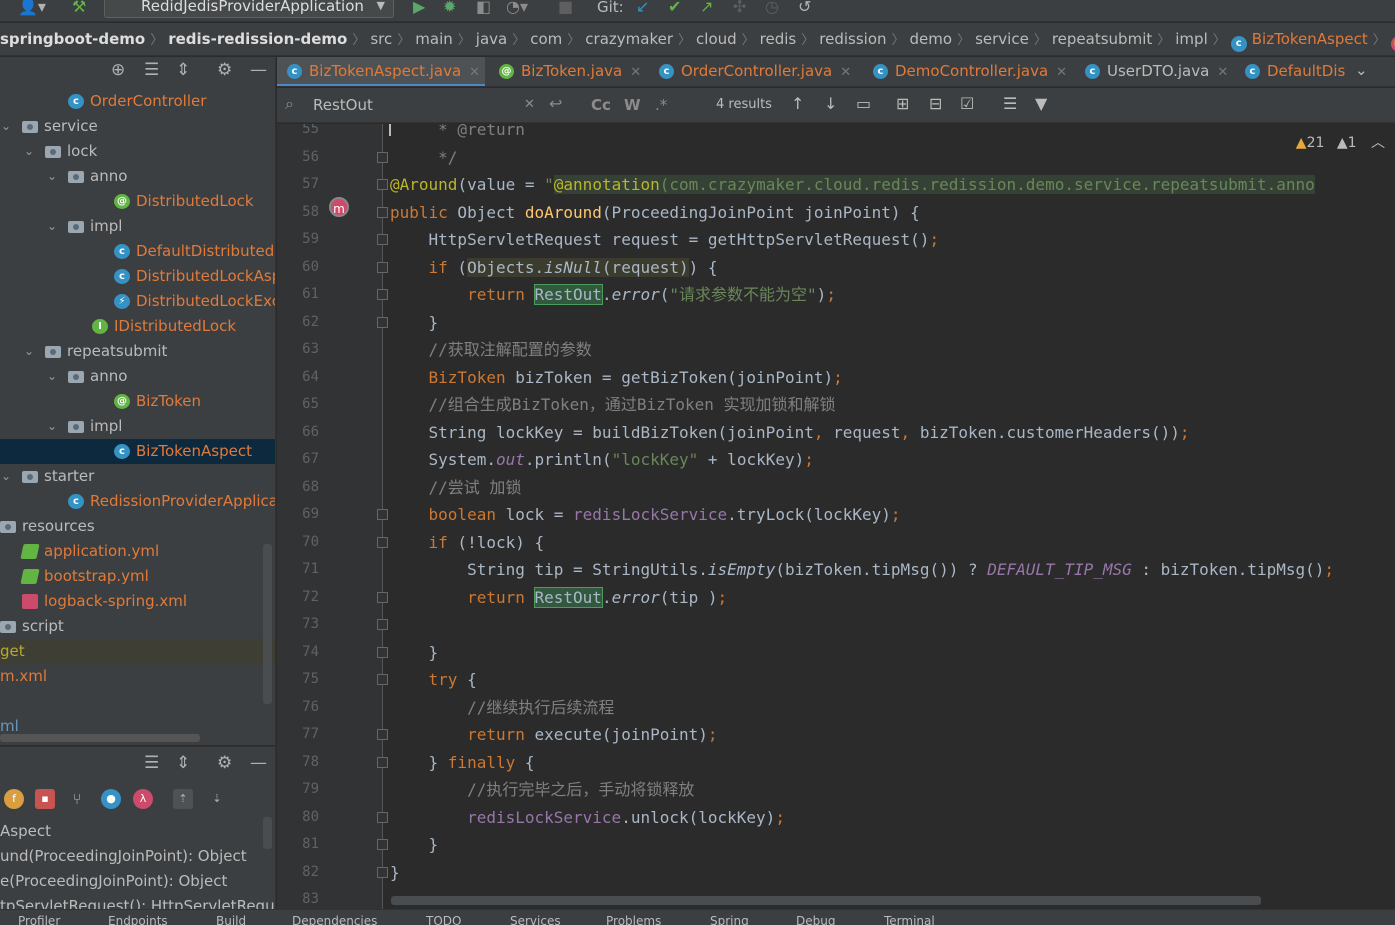  What do you see at coordinates (143, 799) in the screenshot?
I see `lambda-filter-icon: λ` at bounding box center [143, 799].